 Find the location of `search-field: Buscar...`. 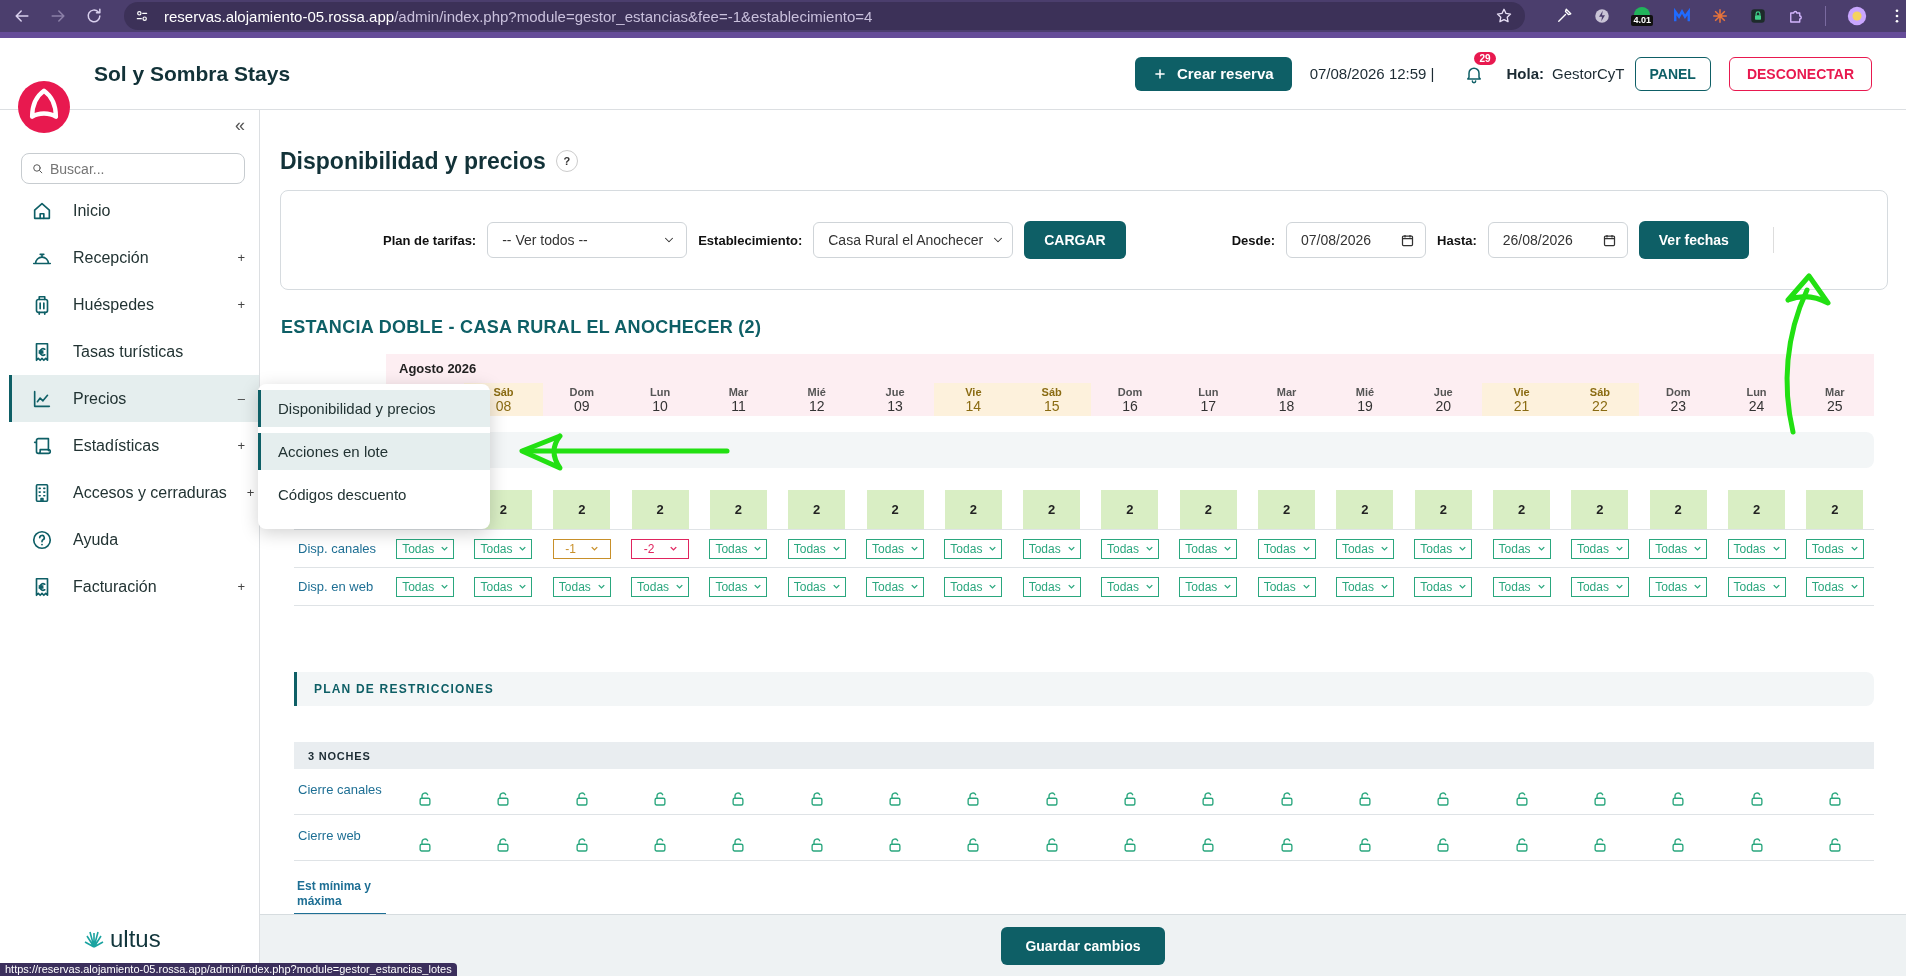

search-field: Buscar... is located at coordinates (133, 168).